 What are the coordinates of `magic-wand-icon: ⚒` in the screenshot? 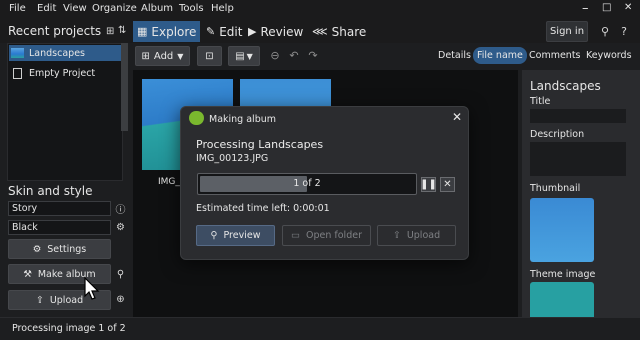 It's located at (27, 274).